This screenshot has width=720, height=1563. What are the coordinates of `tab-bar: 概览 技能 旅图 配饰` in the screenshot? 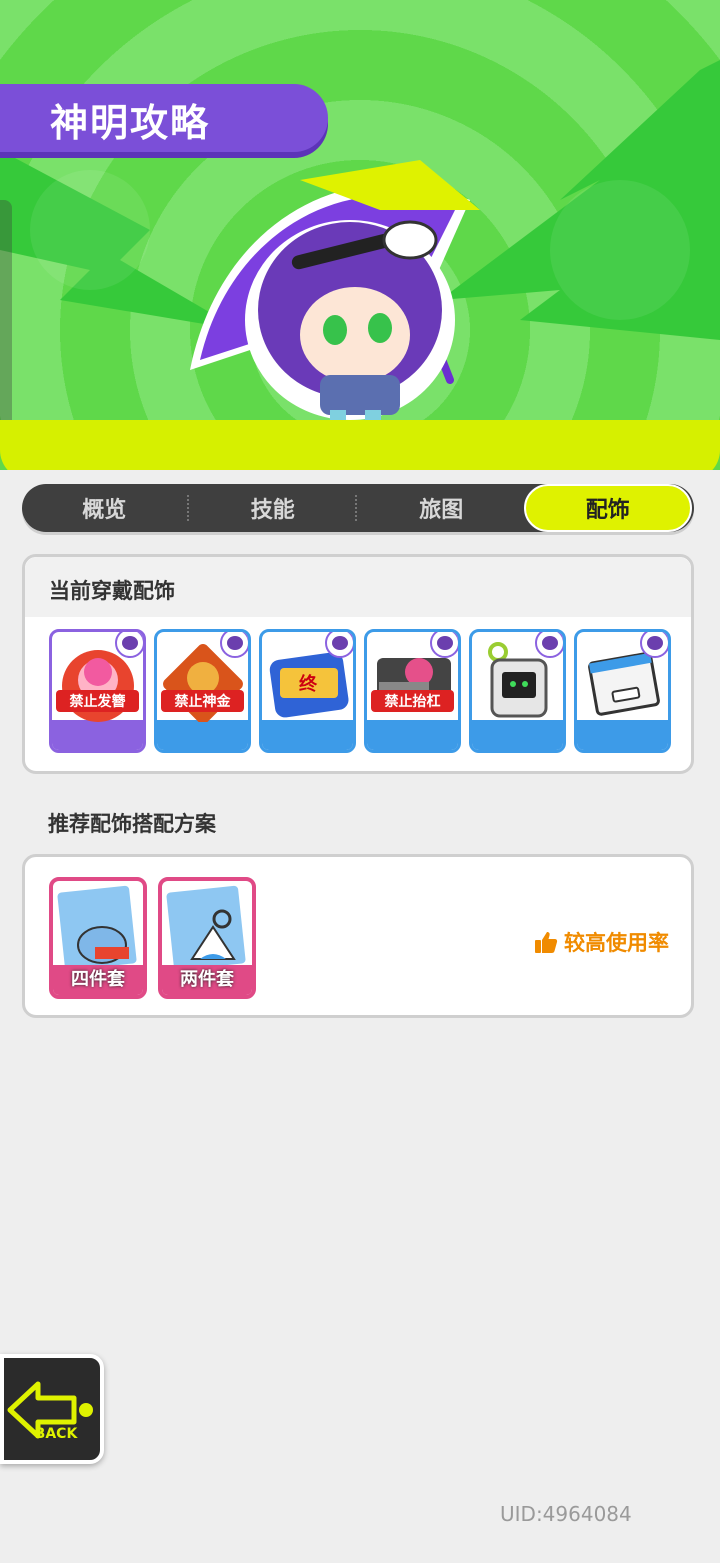 It's located at (358, 508).